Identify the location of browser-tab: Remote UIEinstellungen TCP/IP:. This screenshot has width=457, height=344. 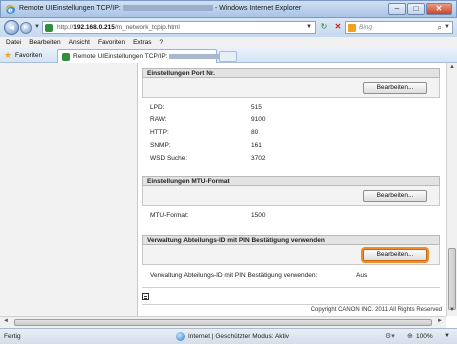
(138, 56).